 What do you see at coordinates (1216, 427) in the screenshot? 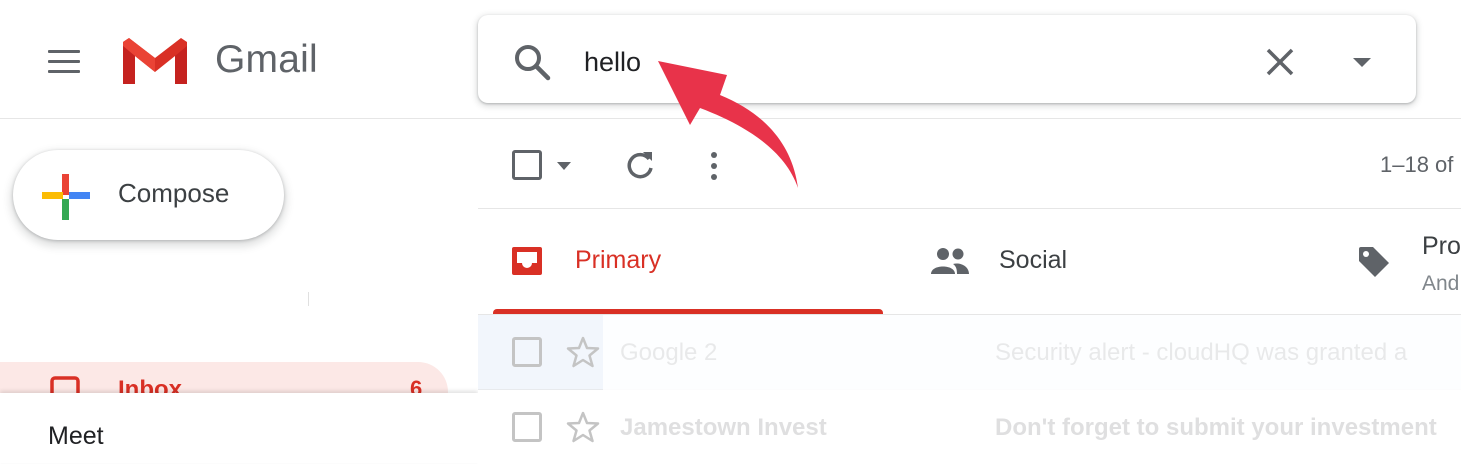
I see `email-subject: Don't forget to submit your investment` at bounding box center [1216, 427].